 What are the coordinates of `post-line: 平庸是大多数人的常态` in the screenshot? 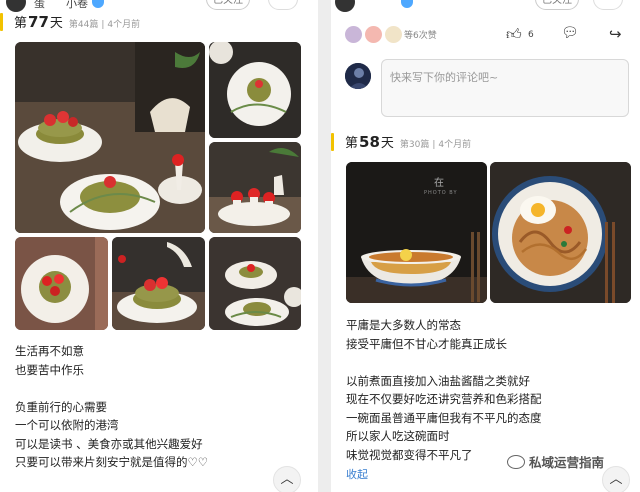 It's located at (403, 325).